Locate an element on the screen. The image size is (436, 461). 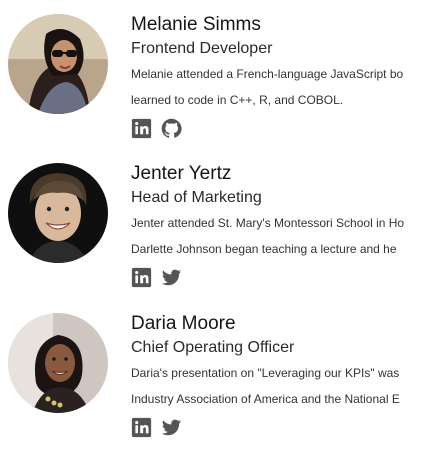
member-bio: learned to code in C++, R, and COBOL. is located at coordinates (237, 100).